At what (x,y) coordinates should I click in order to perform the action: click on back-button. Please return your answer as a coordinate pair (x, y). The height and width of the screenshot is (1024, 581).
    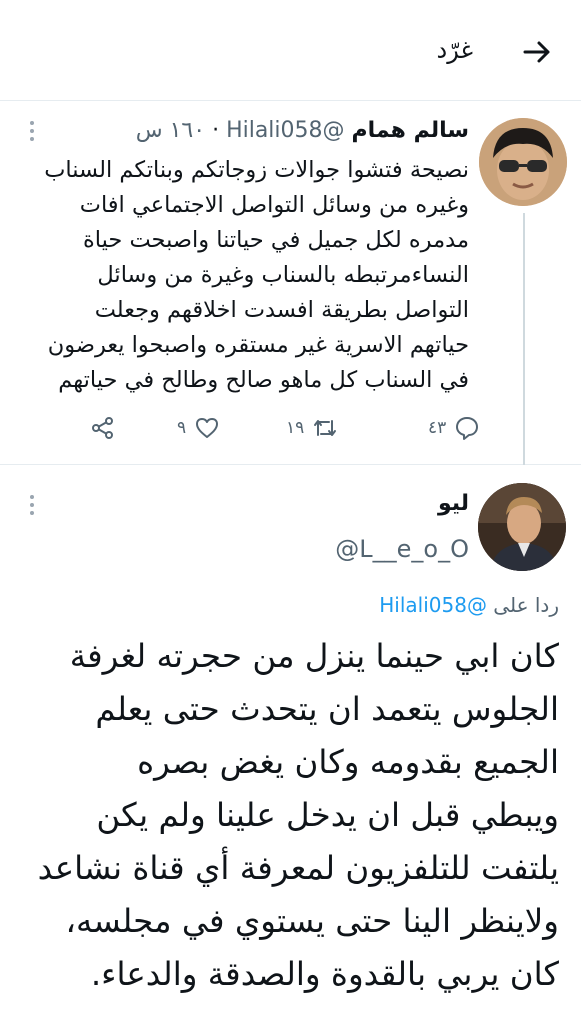
    Looking at the image, I should click on (537, 52).